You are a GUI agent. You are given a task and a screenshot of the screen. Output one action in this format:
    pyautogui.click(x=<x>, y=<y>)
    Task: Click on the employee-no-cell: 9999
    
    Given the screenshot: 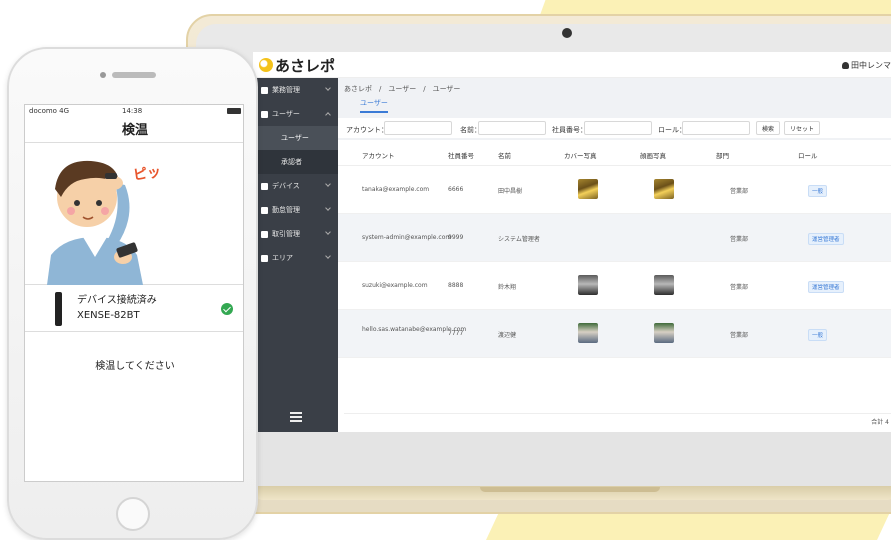 What is the action you would take?
    pyautogui.click(x=456, y=237)
    